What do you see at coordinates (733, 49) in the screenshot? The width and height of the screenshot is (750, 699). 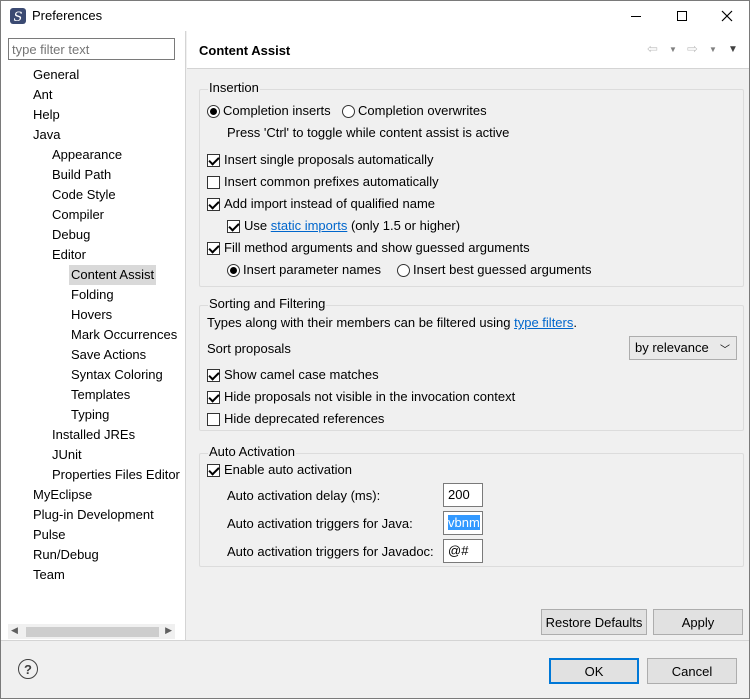 I see `view-menu-icon: ▼` at bounding box center [733, 49].